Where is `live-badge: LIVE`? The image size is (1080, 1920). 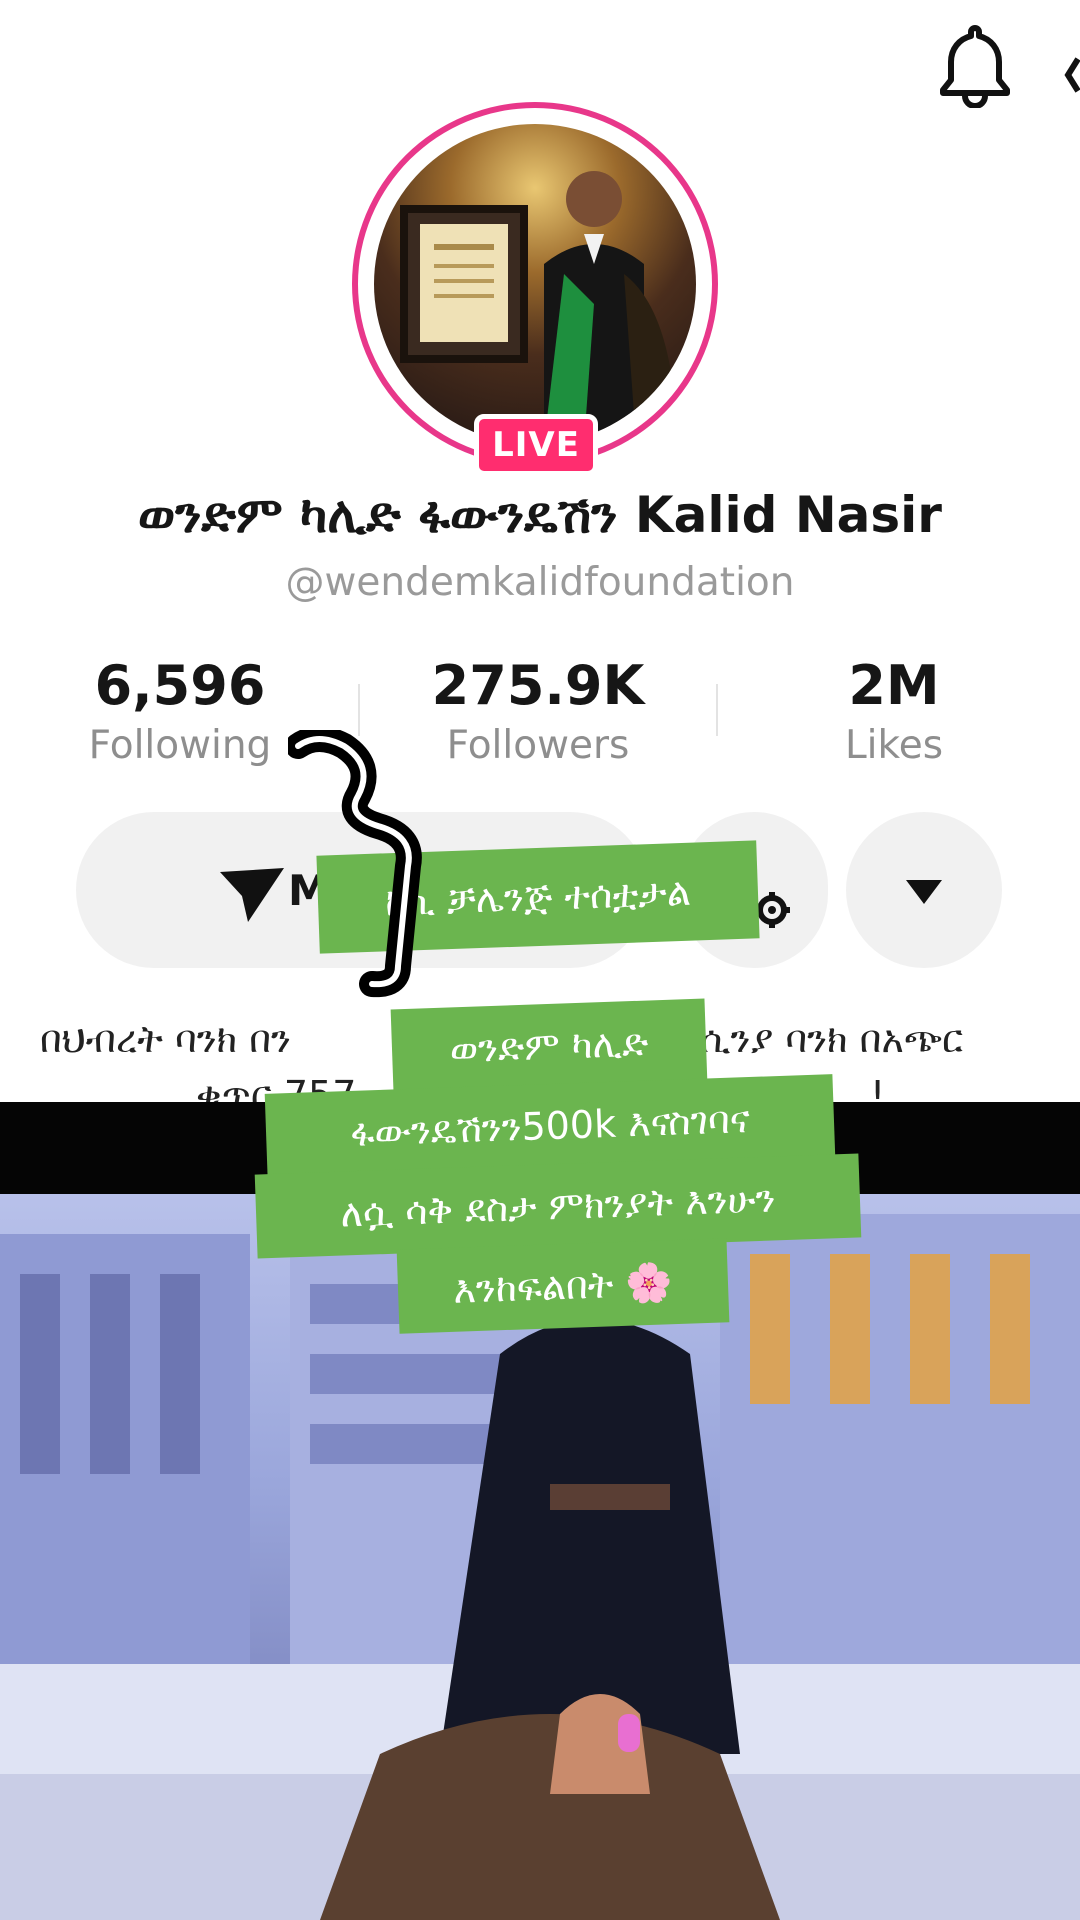 live-badge: LIVE is located at coordinates (536, 445).